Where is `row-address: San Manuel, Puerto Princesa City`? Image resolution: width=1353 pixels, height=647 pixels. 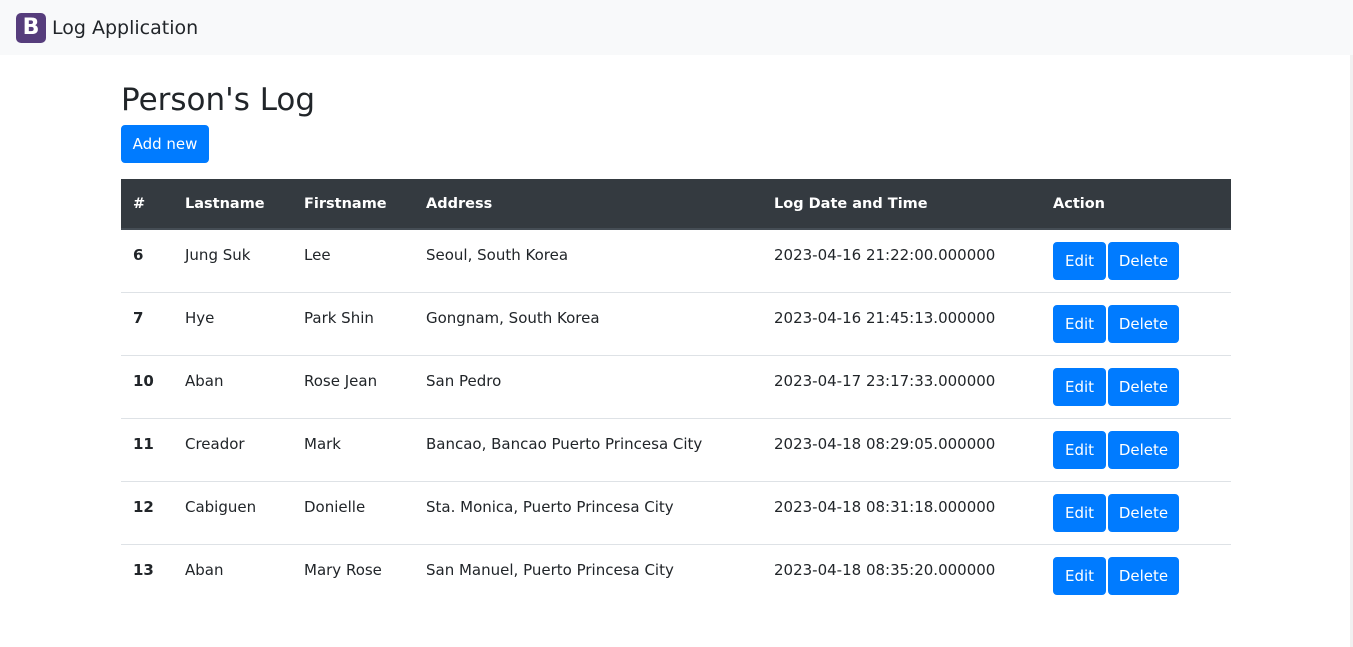
row-address: San Manuel, Puerto Princesa City is located at coordinates (588, 575).